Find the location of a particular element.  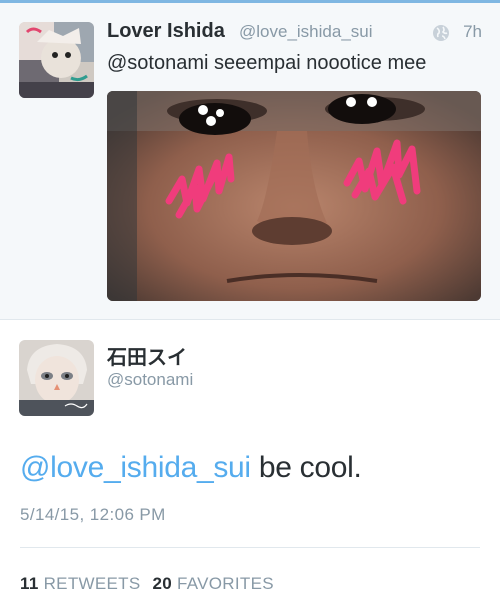

tweet-header: Lover Ishida @love_ishida_sui 7h is located at coordinates (294, 33).